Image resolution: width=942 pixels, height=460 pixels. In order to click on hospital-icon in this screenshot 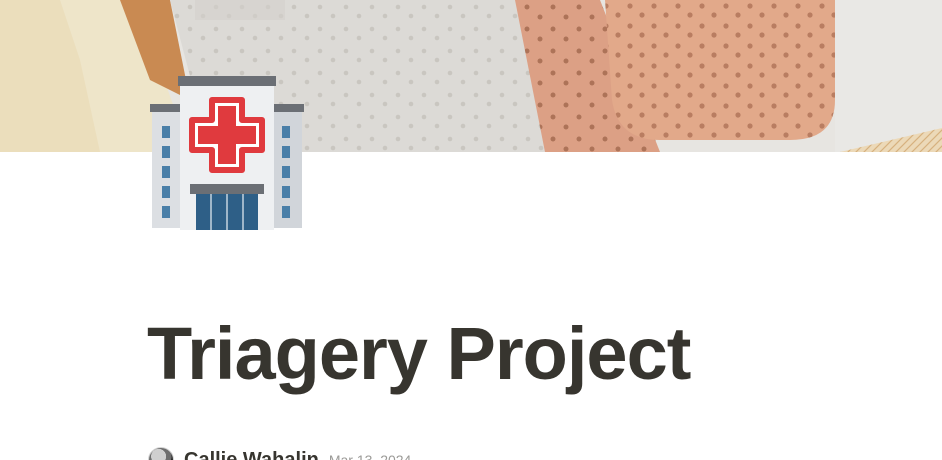, I will do `click(227, 153)`.